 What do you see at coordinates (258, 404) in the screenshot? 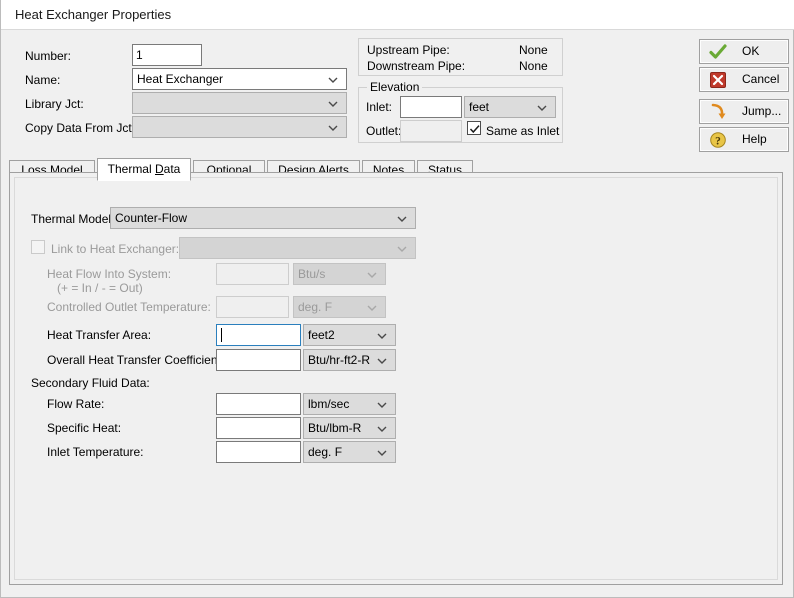
I see `flow-rate-input` at bounding box center [258, 404].